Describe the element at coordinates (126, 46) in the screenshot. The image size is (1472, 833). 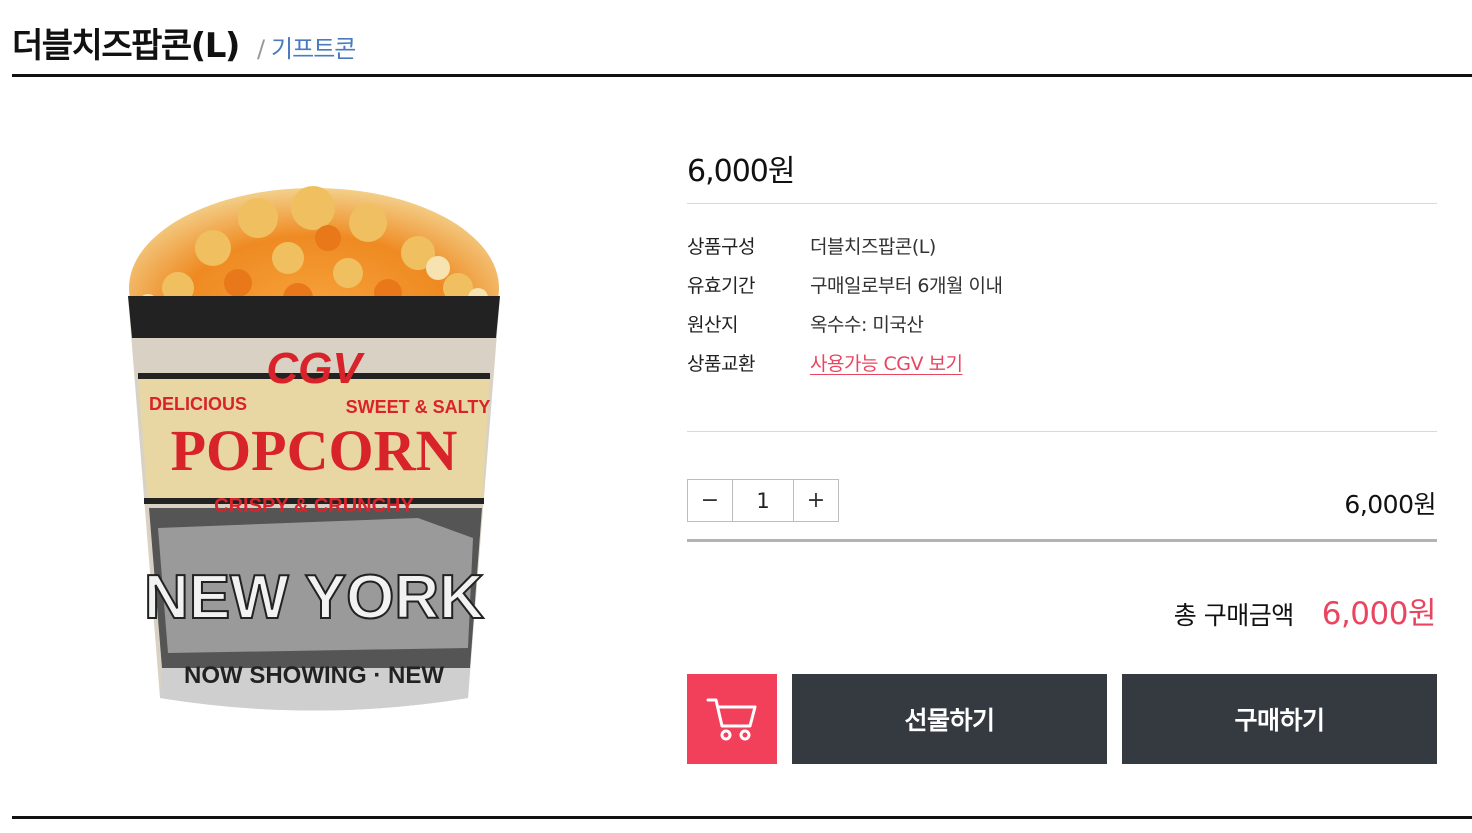
I see `page-title: 더블치즈팝콘(L)` at that location.